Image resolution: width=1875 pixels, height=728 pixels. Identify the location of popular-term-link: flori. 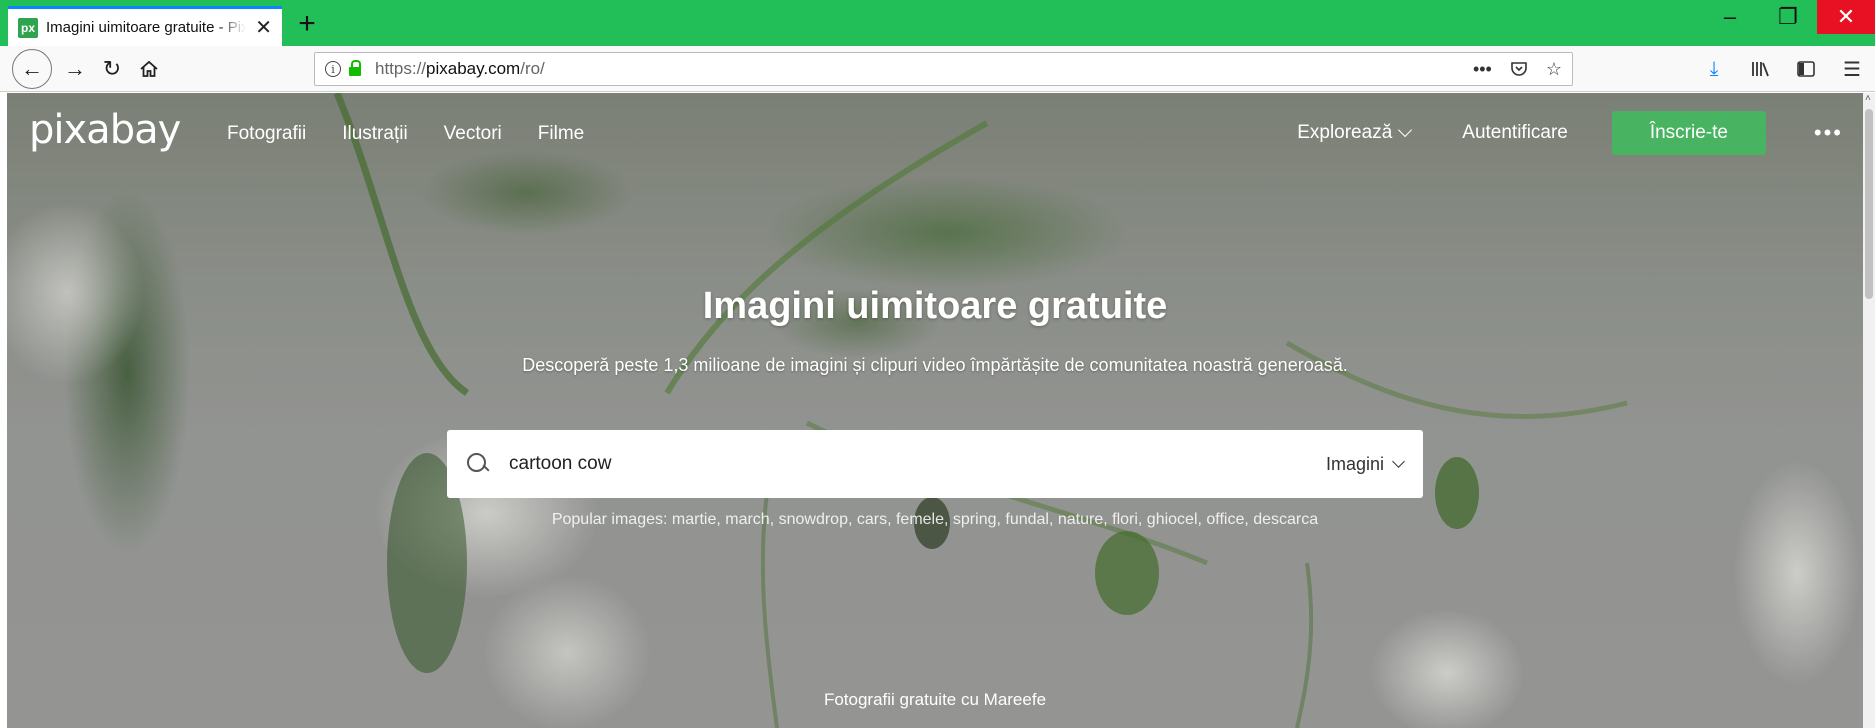
(1125, 519).